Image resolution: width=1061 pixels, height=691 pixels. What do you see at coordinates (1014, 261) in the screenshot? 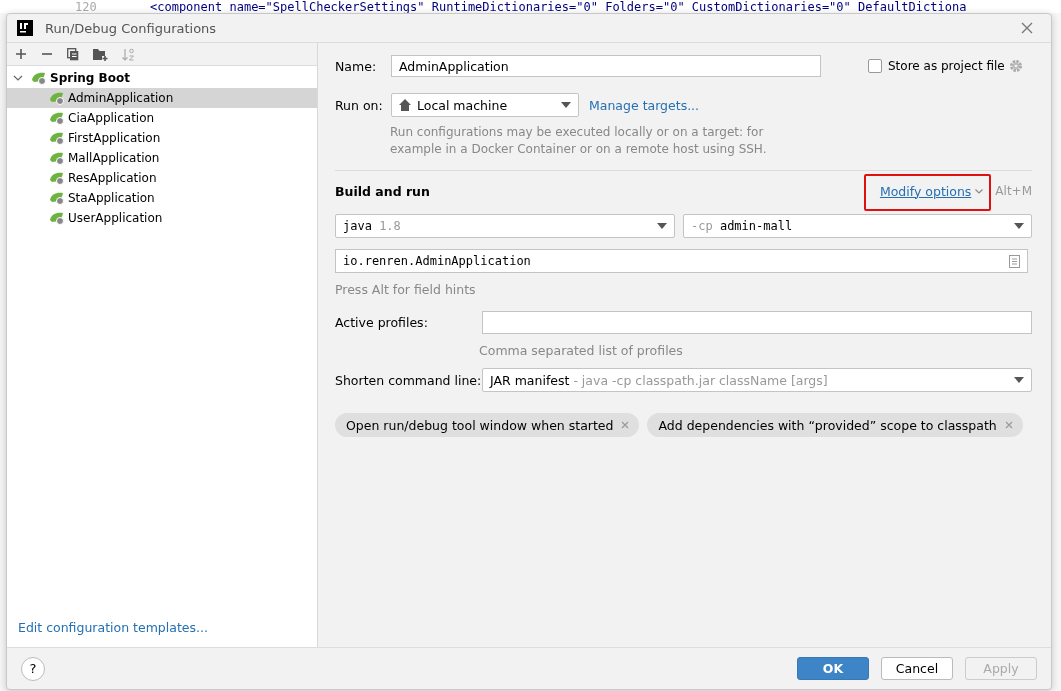
I see `document-icon` at bounding box center [1014, 261].